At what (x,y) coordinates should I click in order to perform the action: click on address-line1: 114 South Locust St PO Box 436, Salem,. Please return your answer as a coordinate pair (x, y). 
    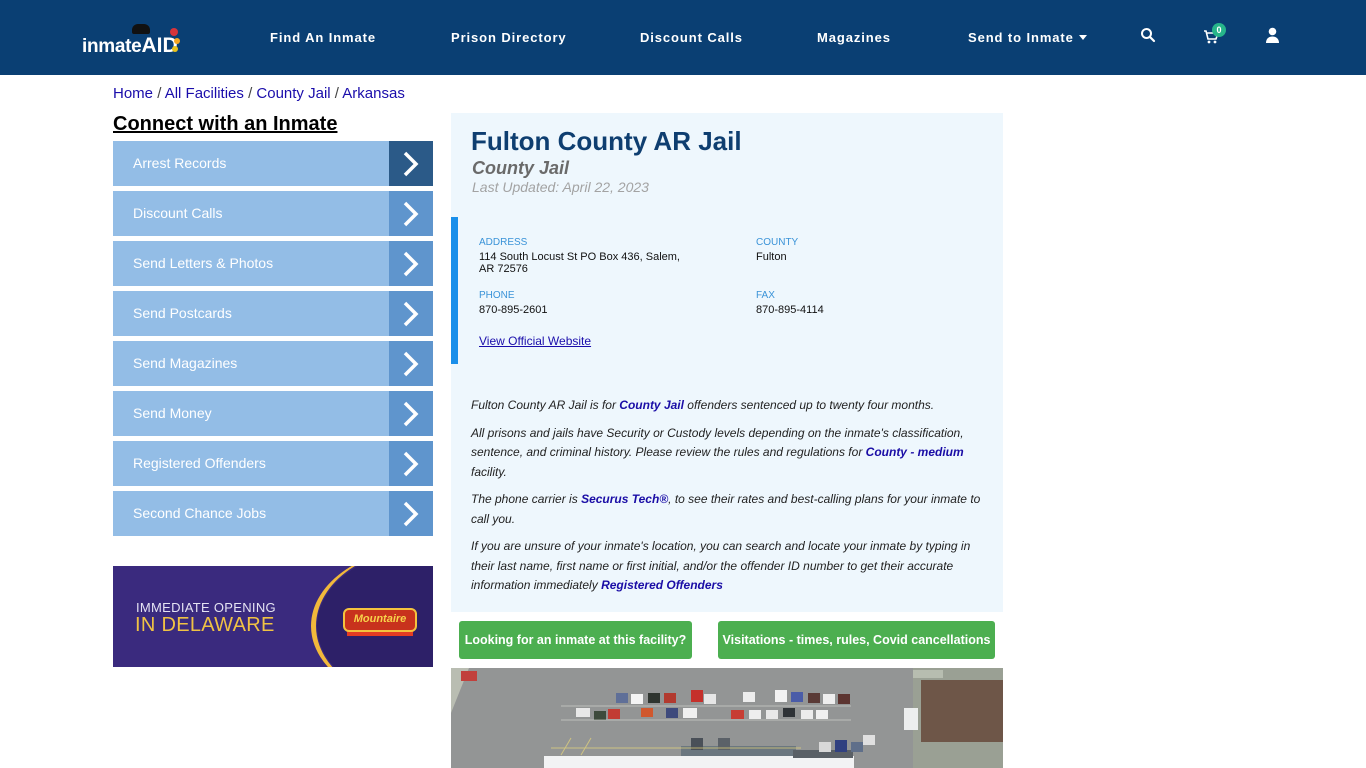
    Looking at the image, I should click on (579, 257).